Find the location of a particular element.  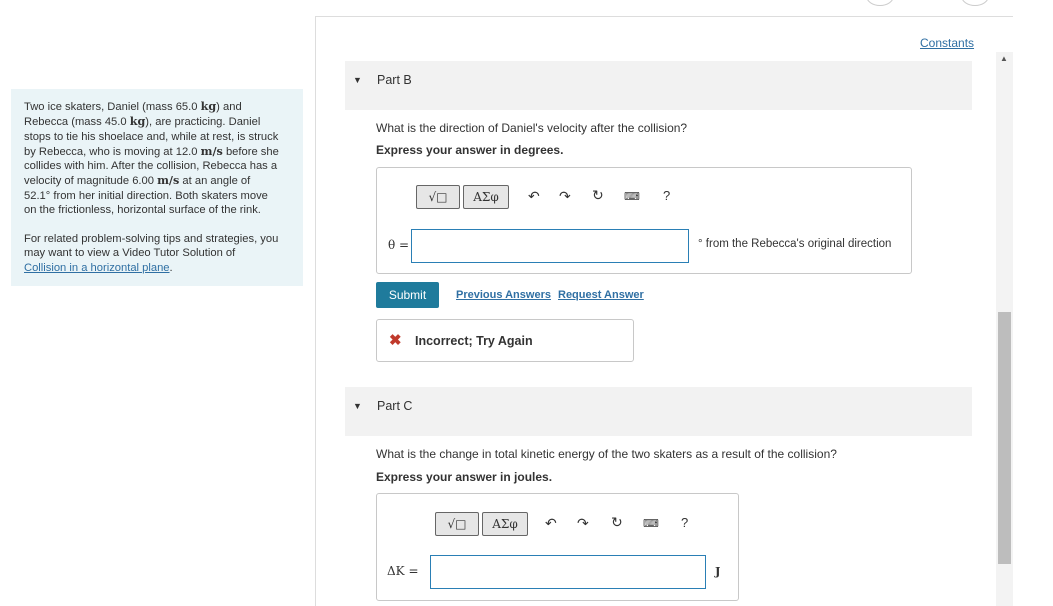

feedback-text: Incorrect; Try Again is located at coordinates (474, 341).